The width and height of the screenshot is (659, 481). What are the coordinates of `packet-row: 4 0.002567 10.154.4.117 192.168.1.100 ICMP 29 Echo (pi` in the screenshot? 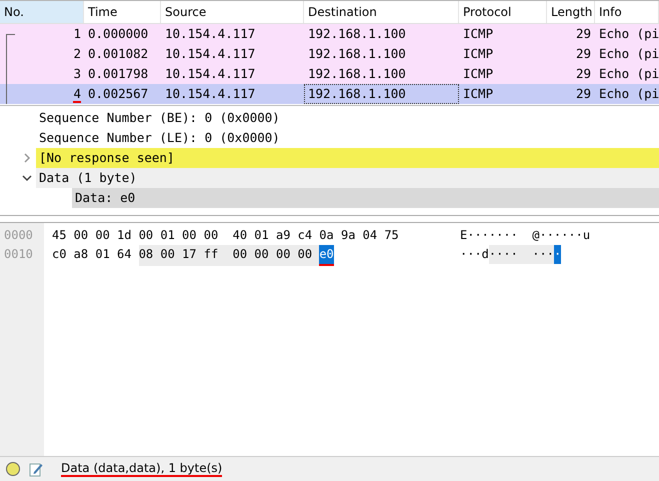 It's located at (329, 94).